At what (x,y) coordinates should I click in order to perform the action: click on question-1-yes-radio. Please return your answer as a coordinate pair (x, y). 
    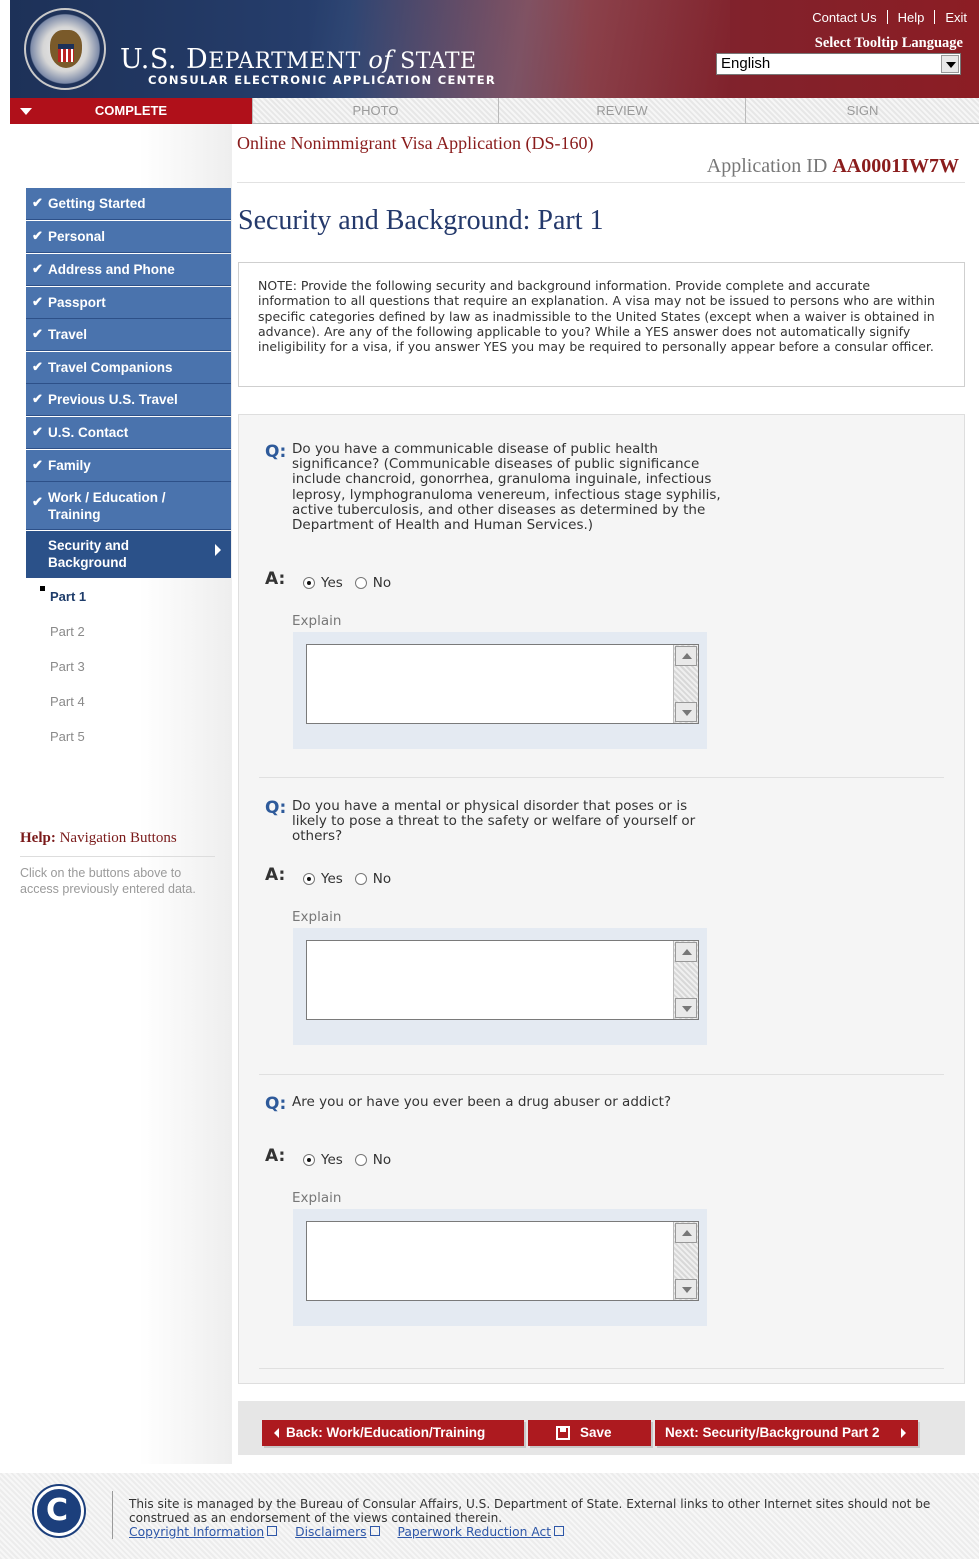
    Looking at the image, I should click on (309, 583).